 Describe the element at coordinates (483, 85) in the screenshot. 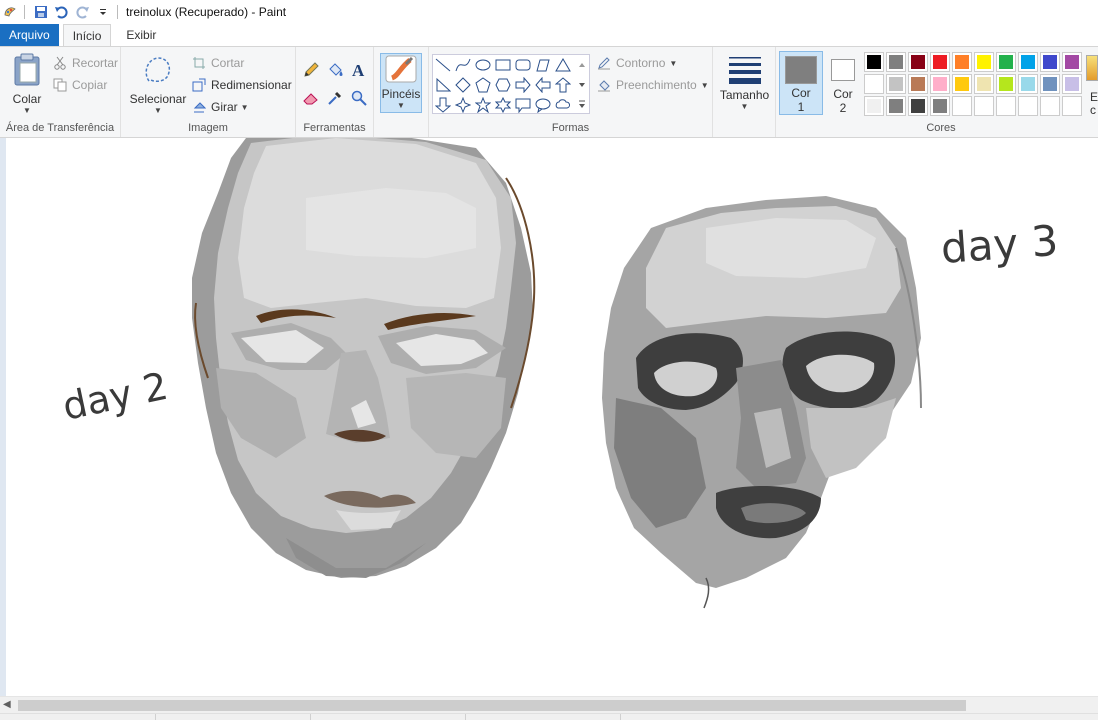

I see `pentagon-shape-icon` at that location.